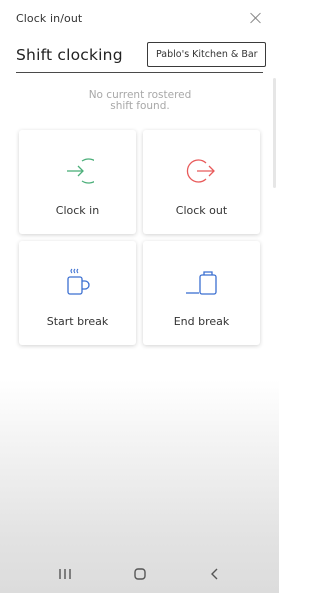  Describe the element at coordinates (201, 321) in the screenshot. I see `end-break-label: End break` at that location.